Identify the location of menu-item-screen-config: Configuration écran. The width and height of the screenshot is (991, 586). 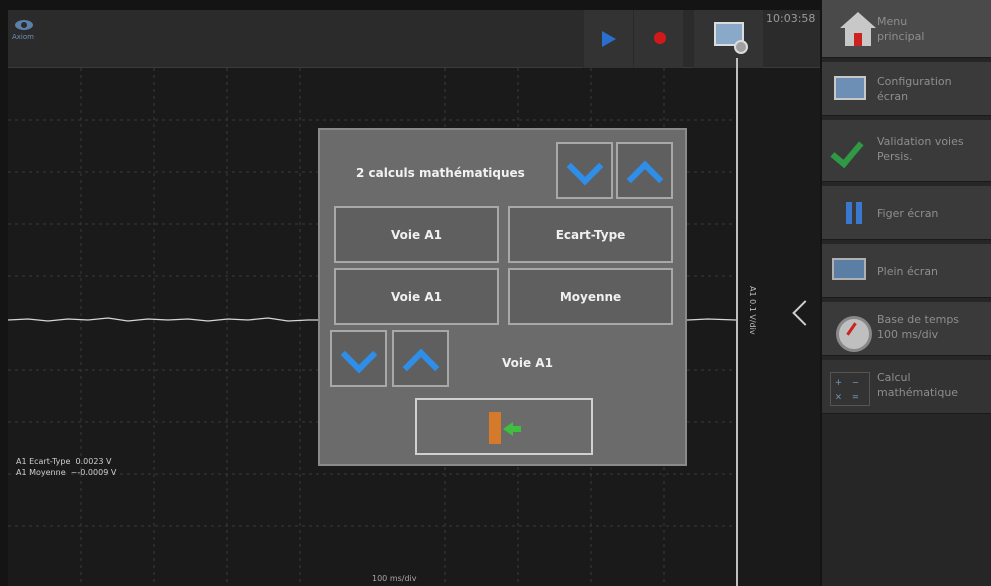
(906, 89).